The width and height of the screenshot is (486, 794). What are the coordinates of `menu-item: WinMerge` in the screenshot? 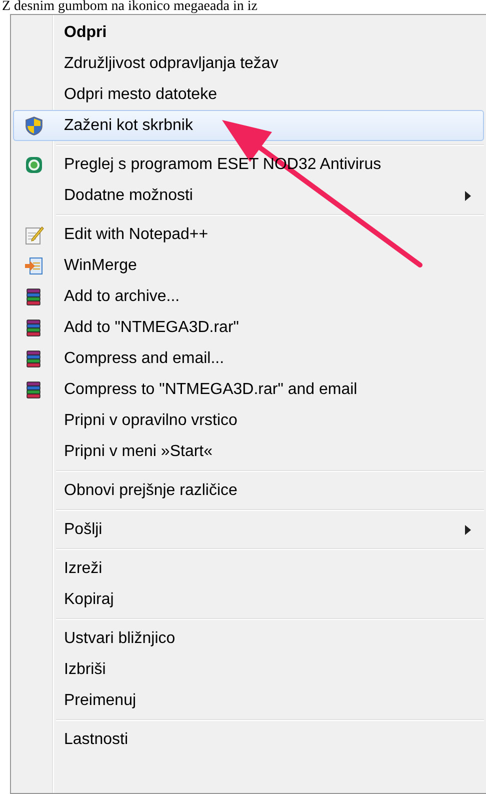 It's located at (248, 265).